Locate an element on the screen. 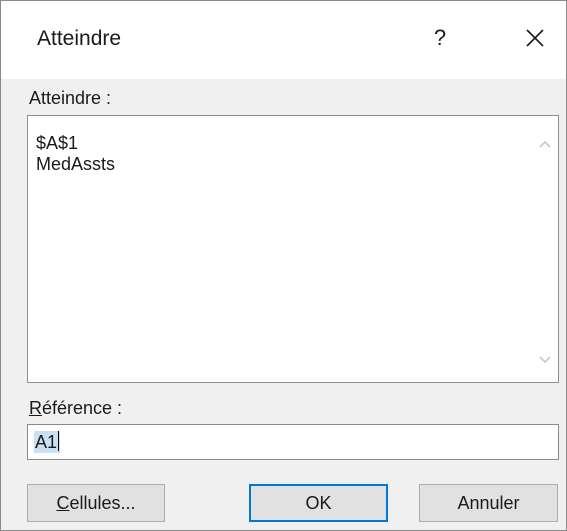 The height and width of the screenshot is (531, 567). reference-label: Référence : is located at coordinates (75, 408).